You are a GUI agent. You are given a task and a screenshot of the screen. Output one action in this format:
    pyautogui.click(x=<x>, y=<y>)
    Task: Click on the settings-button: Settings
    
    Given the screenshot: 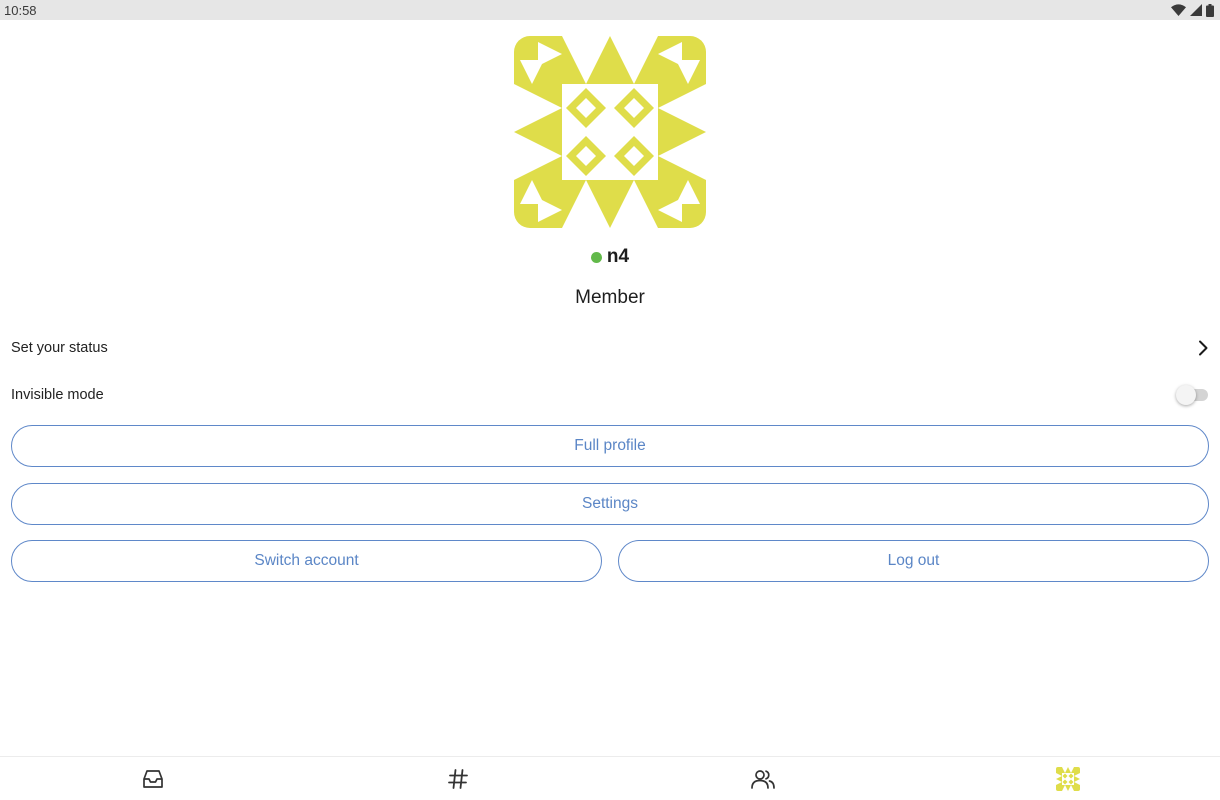 What is the action you would take?
    pyautogui.click(x=610, y=504)
    